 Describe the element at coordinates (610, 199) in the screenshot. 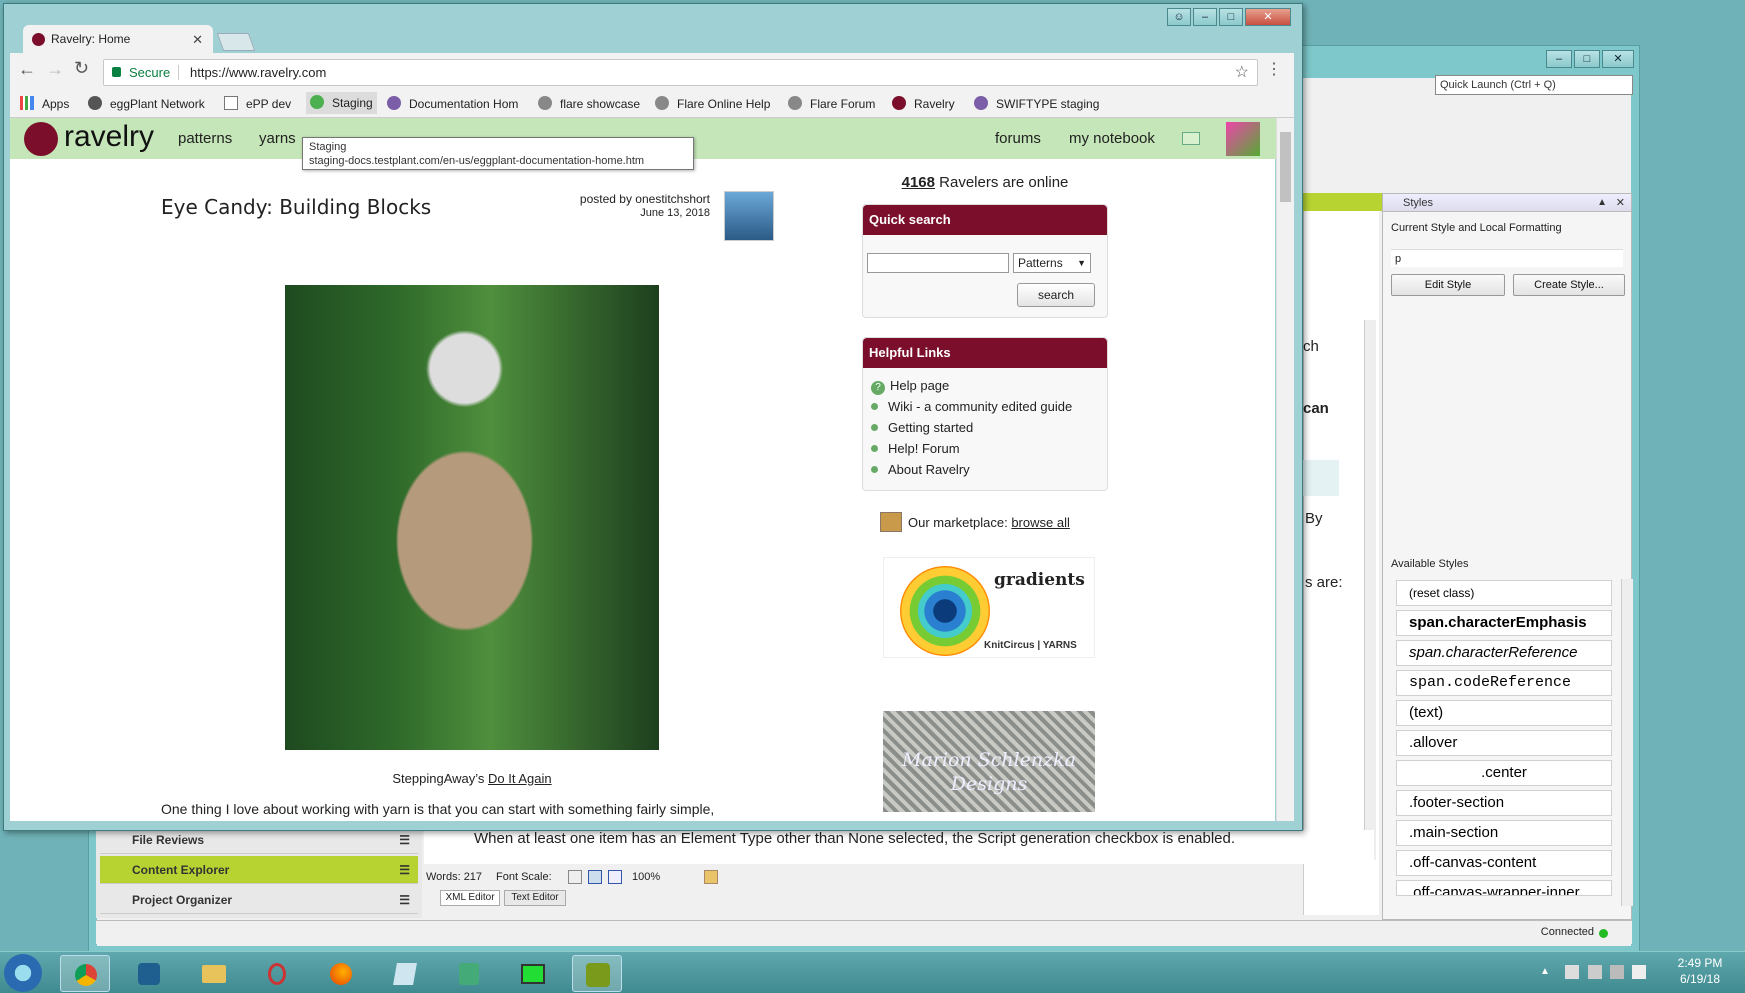

I see `post-author: posted by onestitchshort` at that location.